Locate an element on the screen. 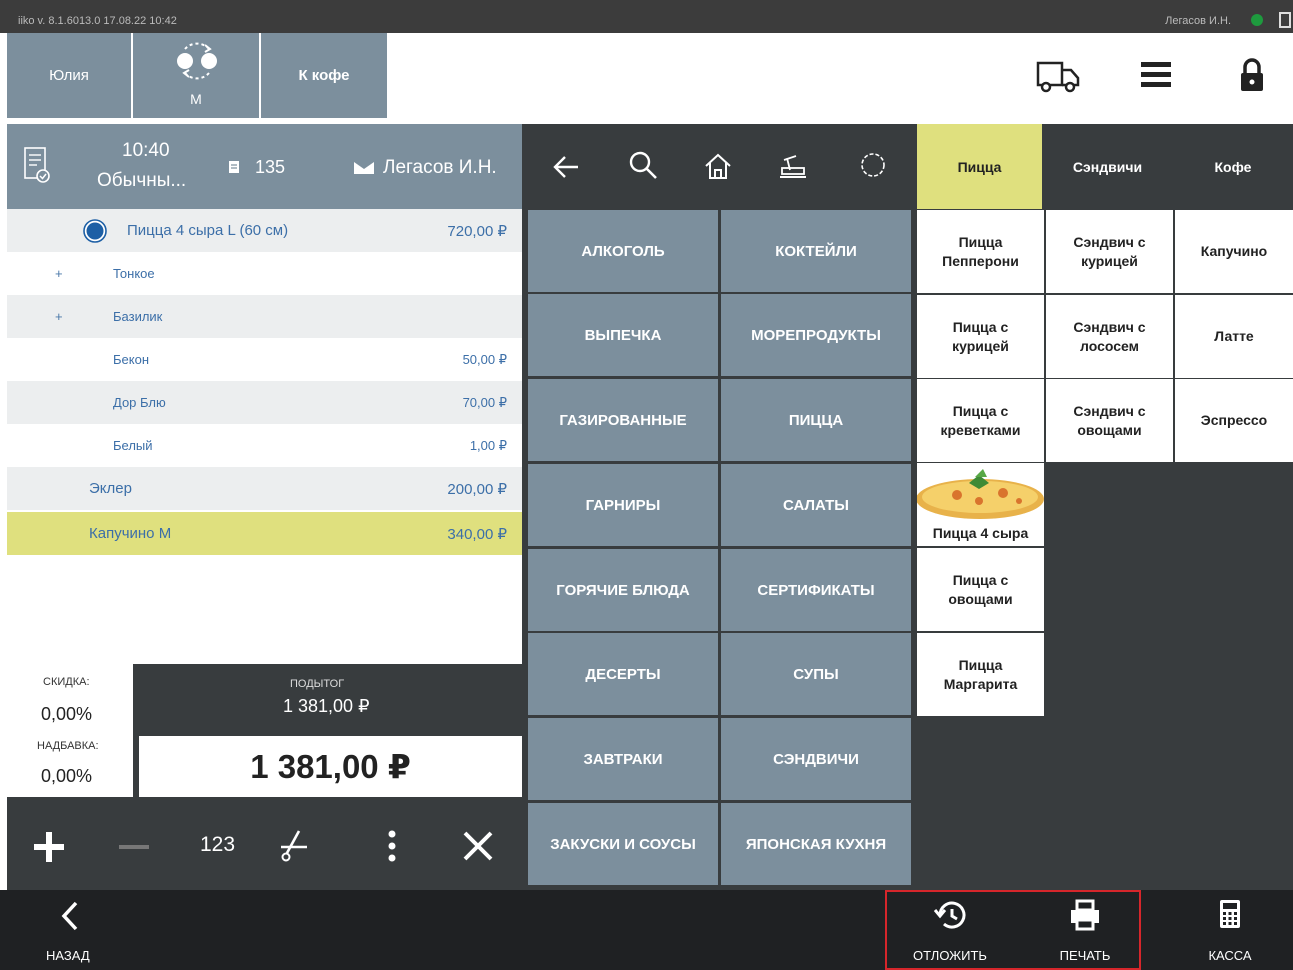 The image size is (1293, 970). product-label: Пицца с креветками is located at coordinates (980, 420).